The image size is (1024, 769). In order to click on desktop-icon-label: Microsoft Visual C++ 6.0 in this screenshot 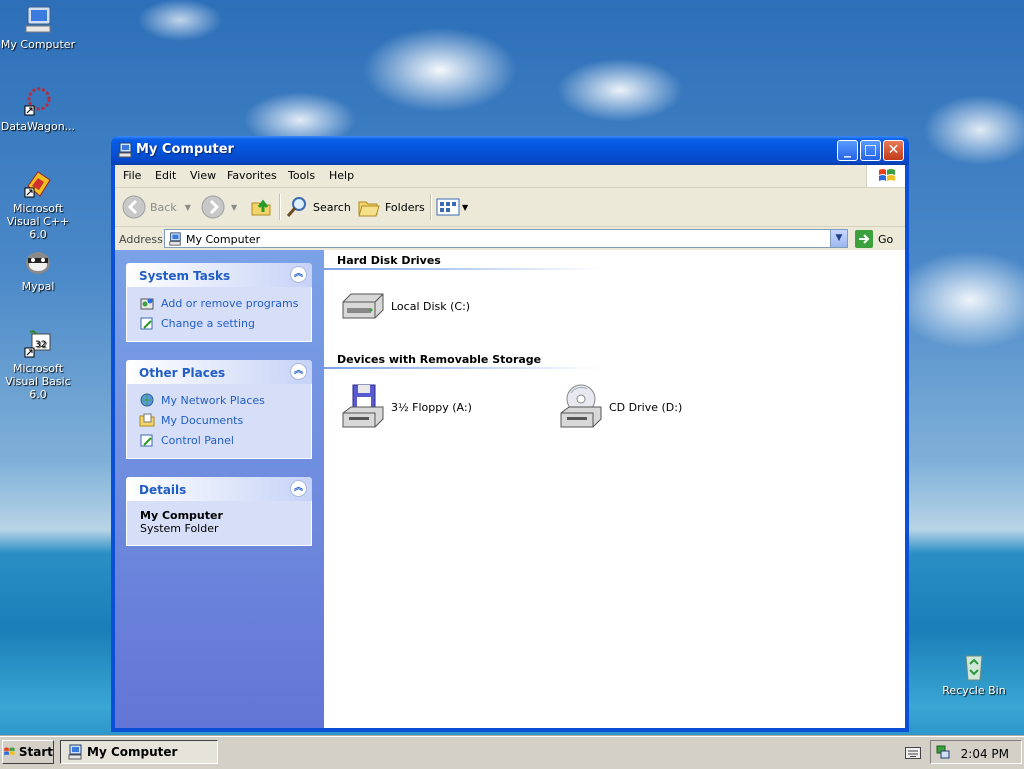, I will do `click(38, 221)`.